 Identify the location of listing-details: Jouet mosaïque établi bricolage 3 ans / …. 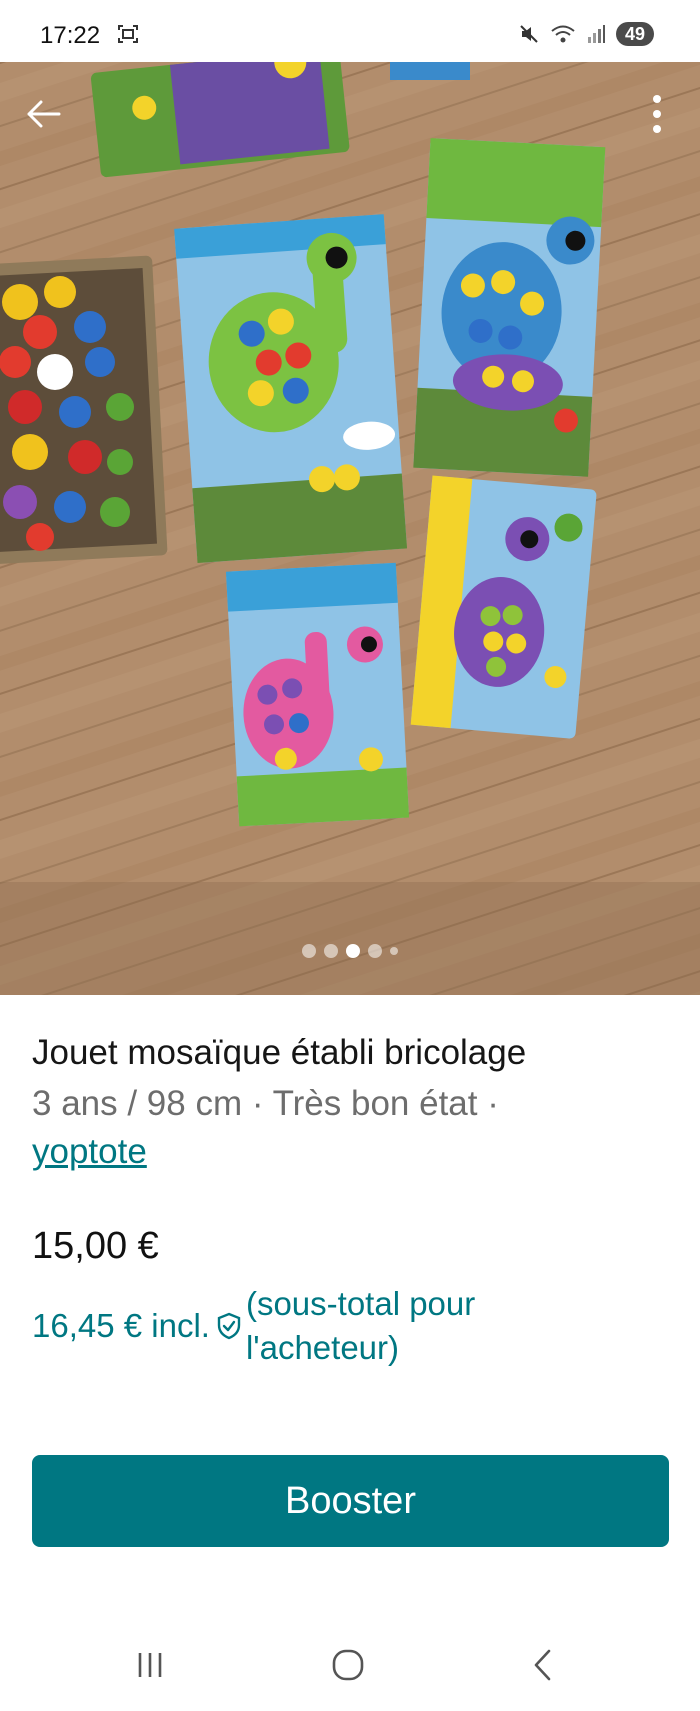
(352, 1103).